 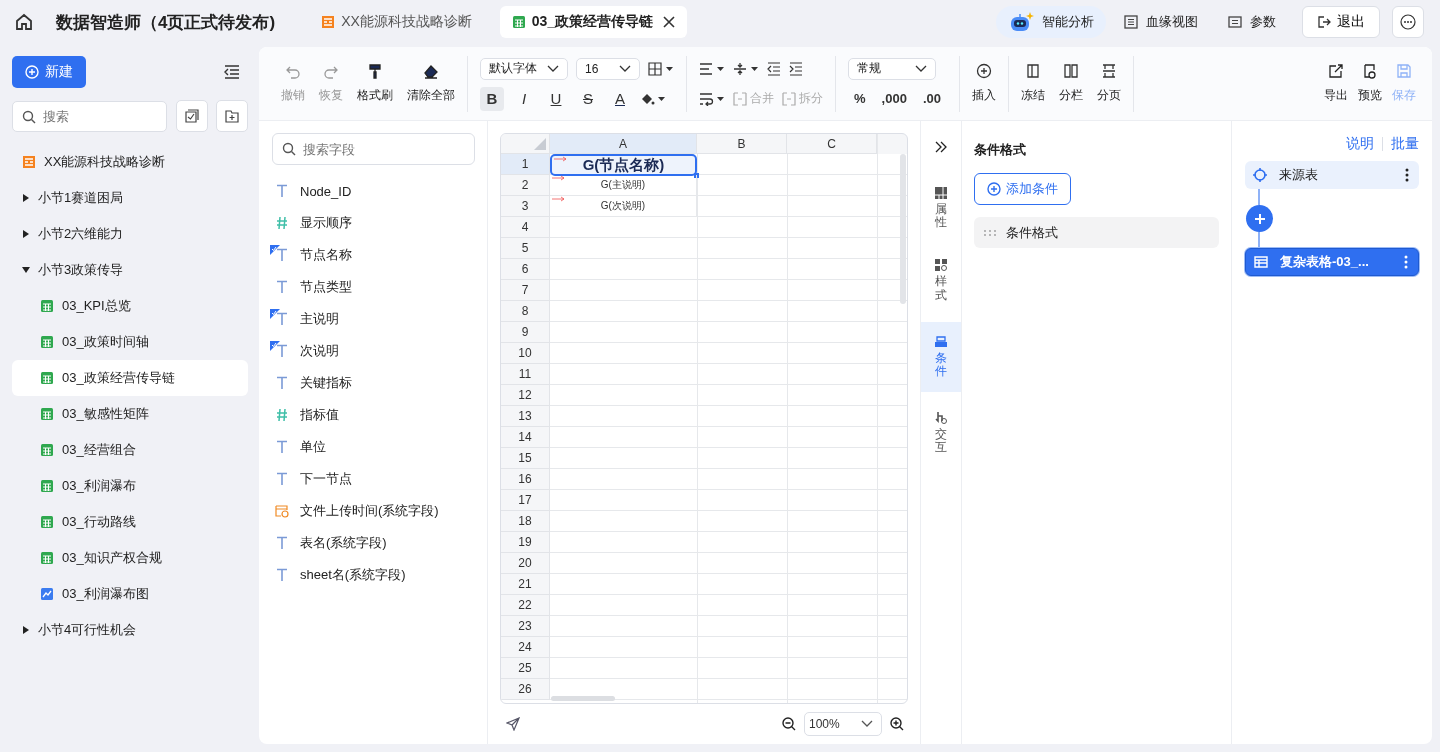 I want to click on collapse-sidebar-icon, so click(x=232, y=72).